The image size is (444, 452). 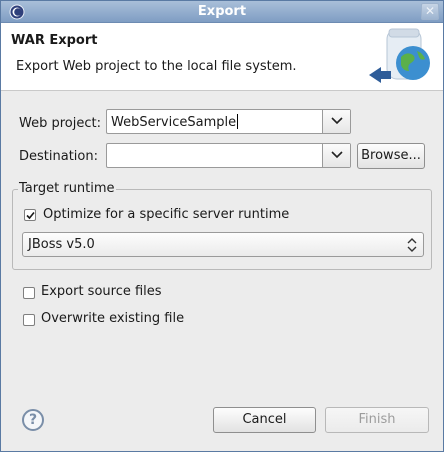 I want to click on title-bar: Export ✕, so click(x=222, y=12).